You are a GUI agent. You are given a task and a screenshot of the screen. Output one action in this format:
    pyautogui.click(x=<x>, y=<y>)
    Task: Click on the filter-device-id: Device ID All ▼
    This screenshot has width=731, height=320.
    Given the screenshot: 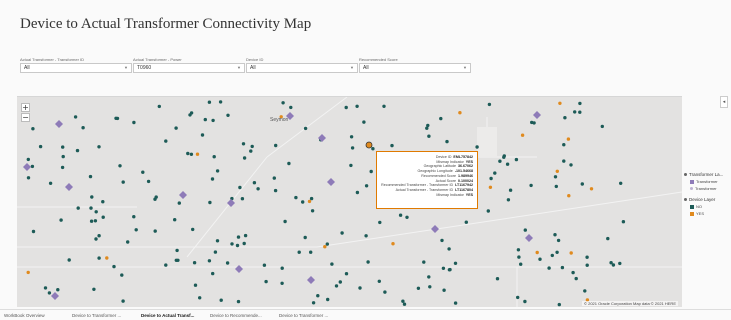 What is the action you would take?
    pyautogui.click(x=302, y=65)
    